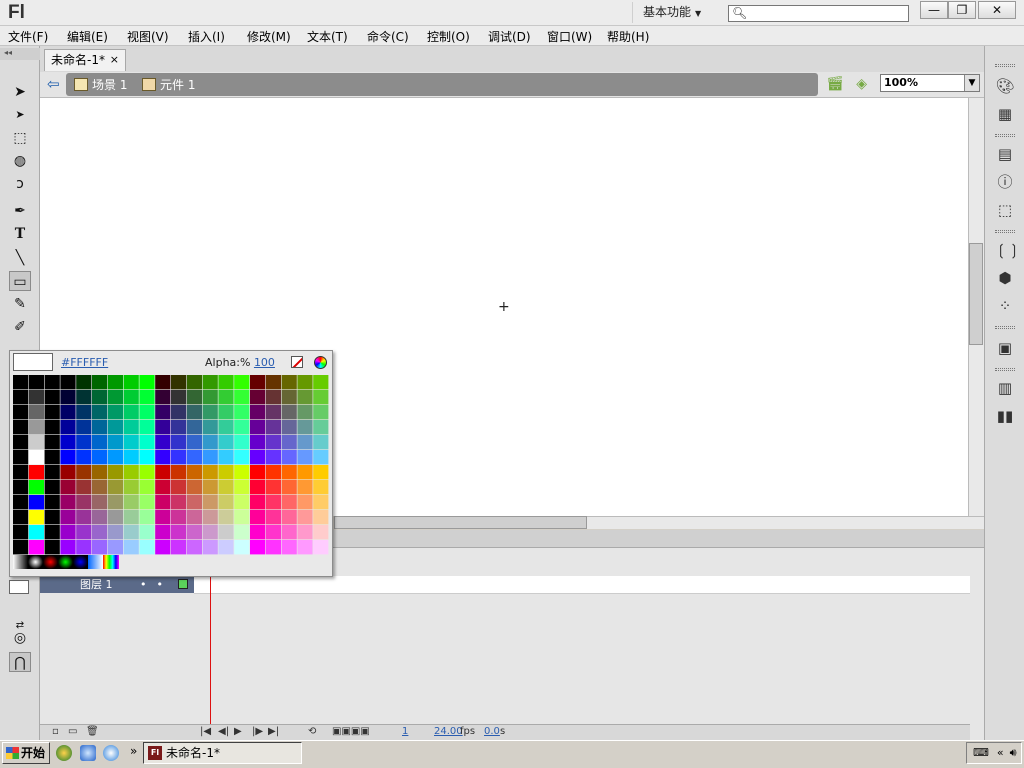 The image size is (1024, 768). I want to click on pen-icon: ✒, so click(20, 211).